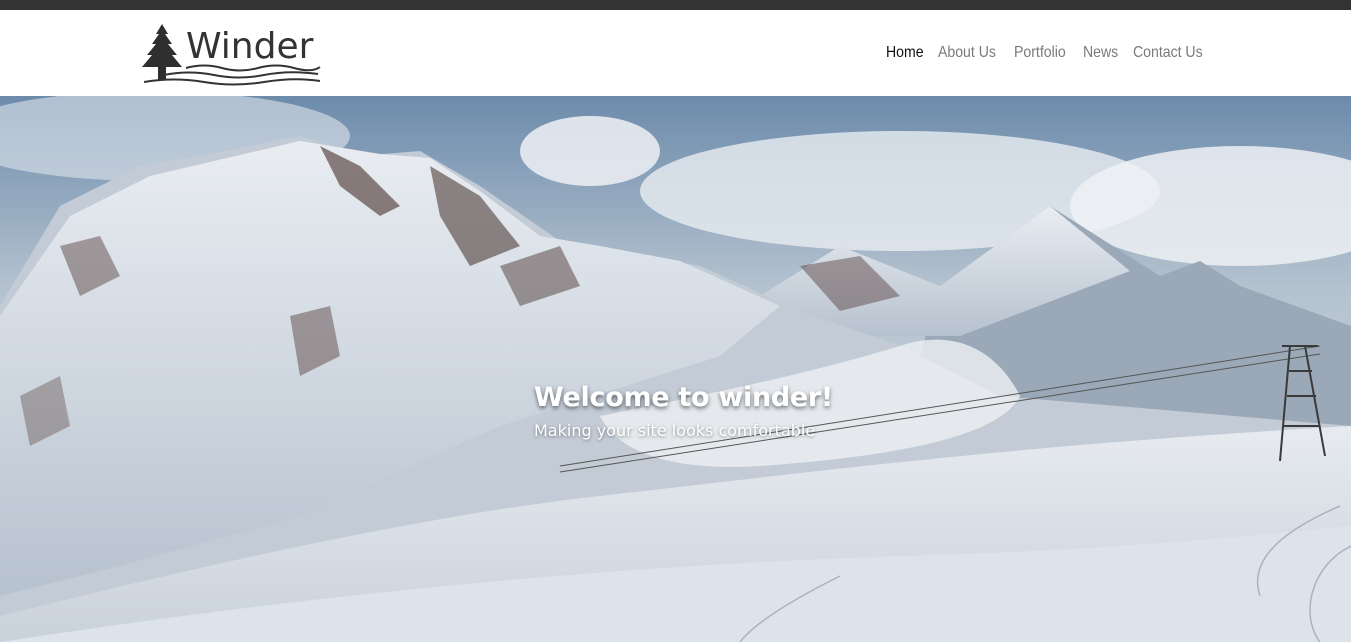 The image size is (1351, 642). What do you see at coordinates (683, 397) in the screenshot?
I see `hero-title: Welcome to winder!` at bounding box center [683, 397].